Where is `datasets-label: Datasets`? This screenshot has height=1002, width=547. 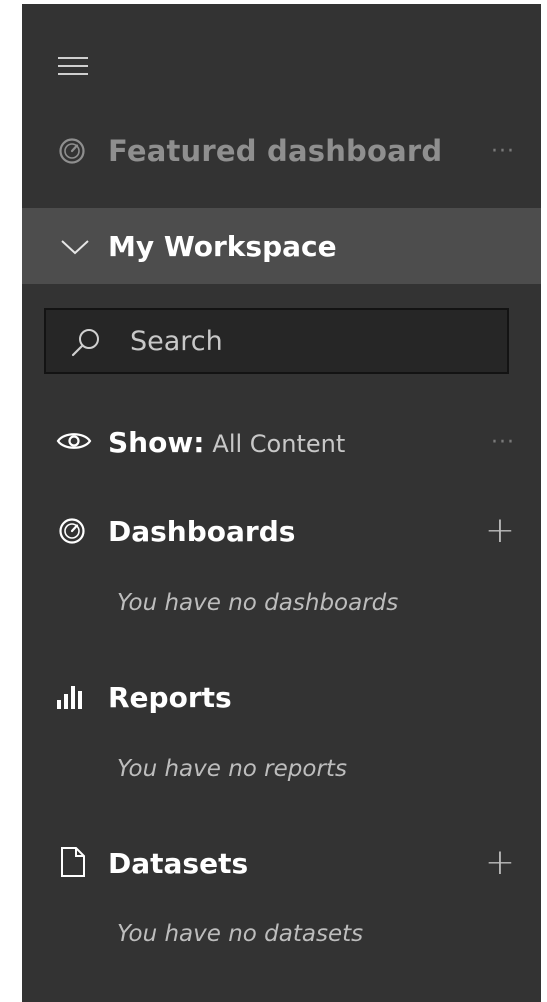 datasets-label: Datasets is located at coordinates (178, 863).